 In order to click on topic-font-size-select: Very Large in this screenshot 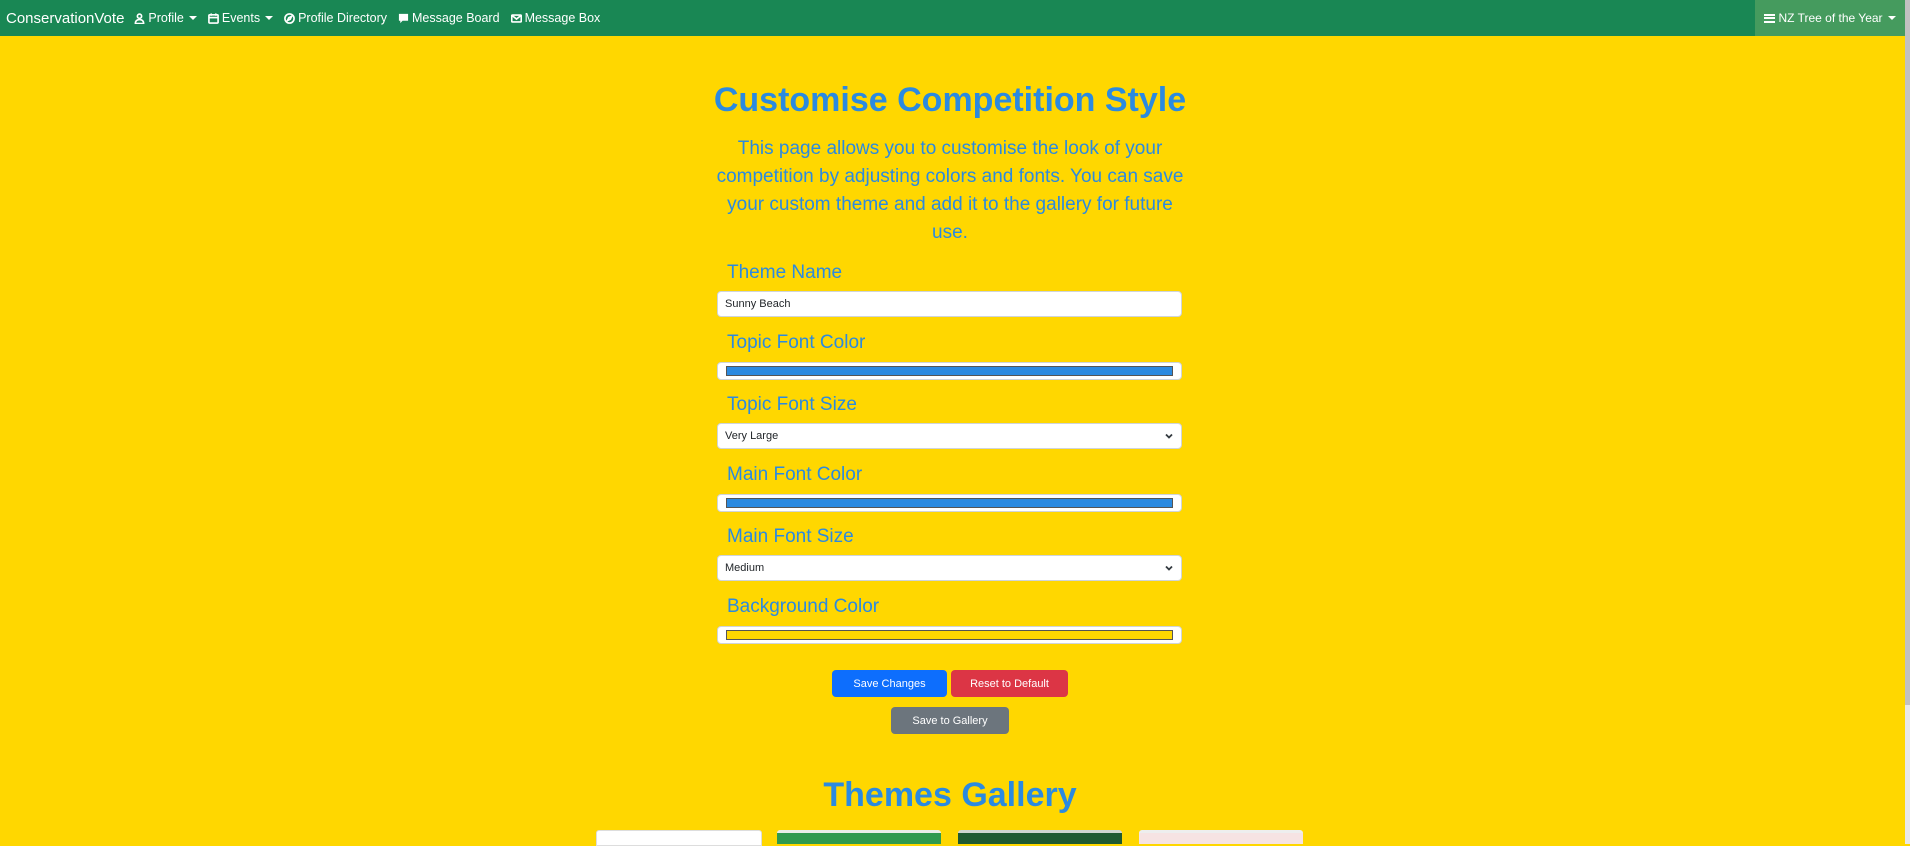, I will do `click(949, 436)`.